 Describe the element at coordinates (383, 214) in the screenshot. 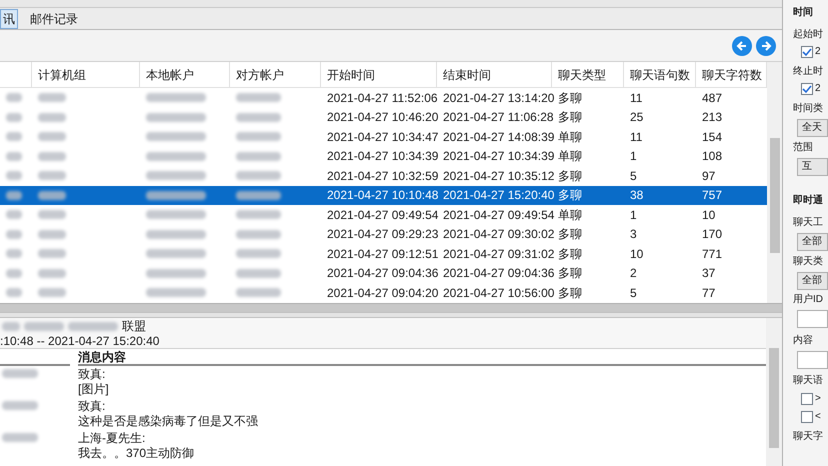

I see `table-row: 2021-04-27 09:49:54 2021-04-27 09:49:54 单聊 1 10` at that location.